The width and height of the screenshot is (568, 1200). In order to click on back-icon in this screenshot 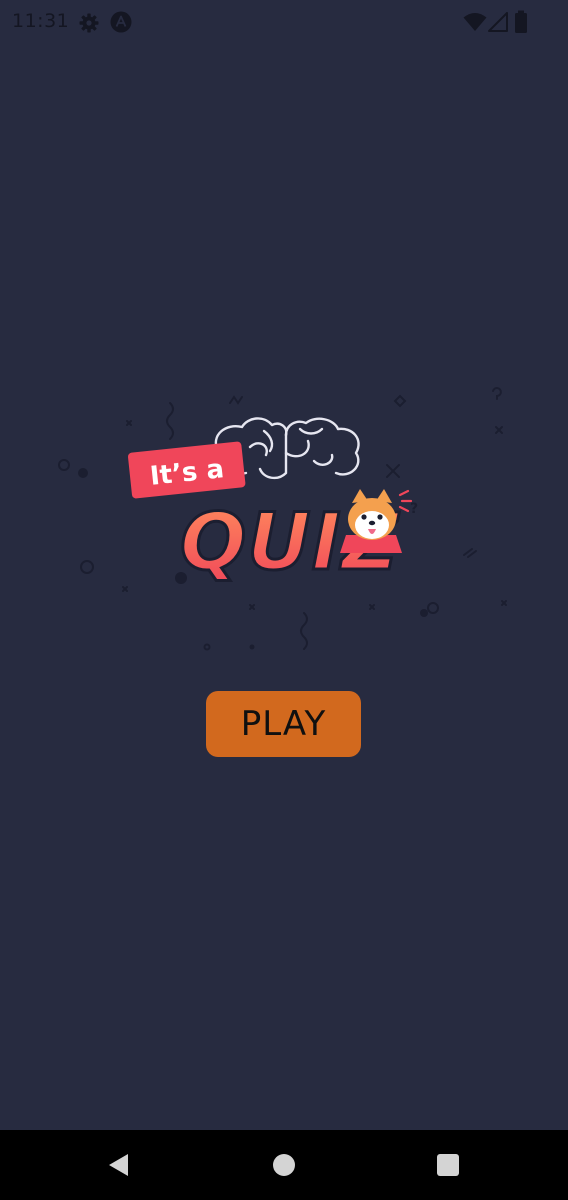, I will do `click(119, 1165)`.